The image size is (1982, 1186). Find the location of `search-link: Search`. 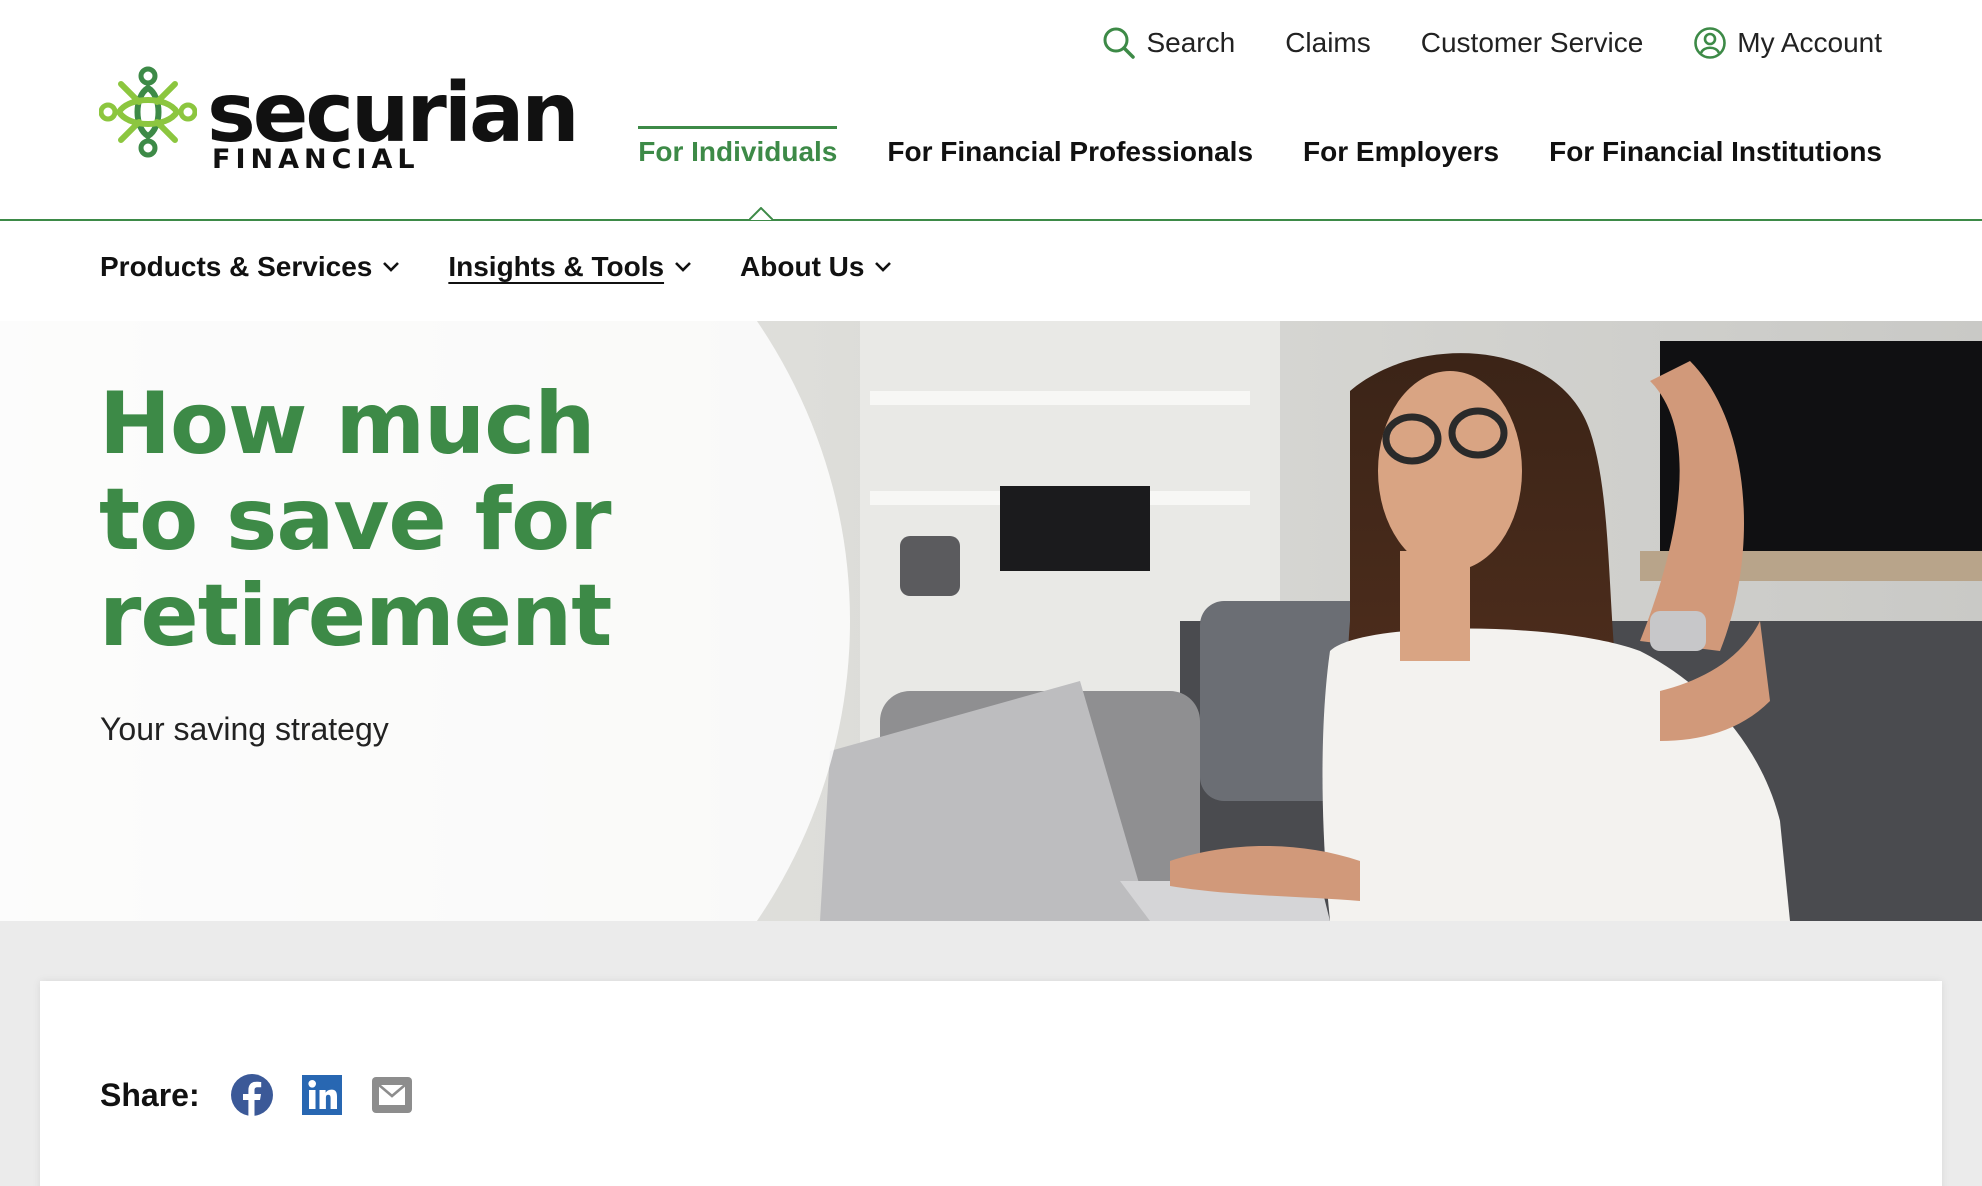

search-link: Search is located at coordinates (1168, 43).